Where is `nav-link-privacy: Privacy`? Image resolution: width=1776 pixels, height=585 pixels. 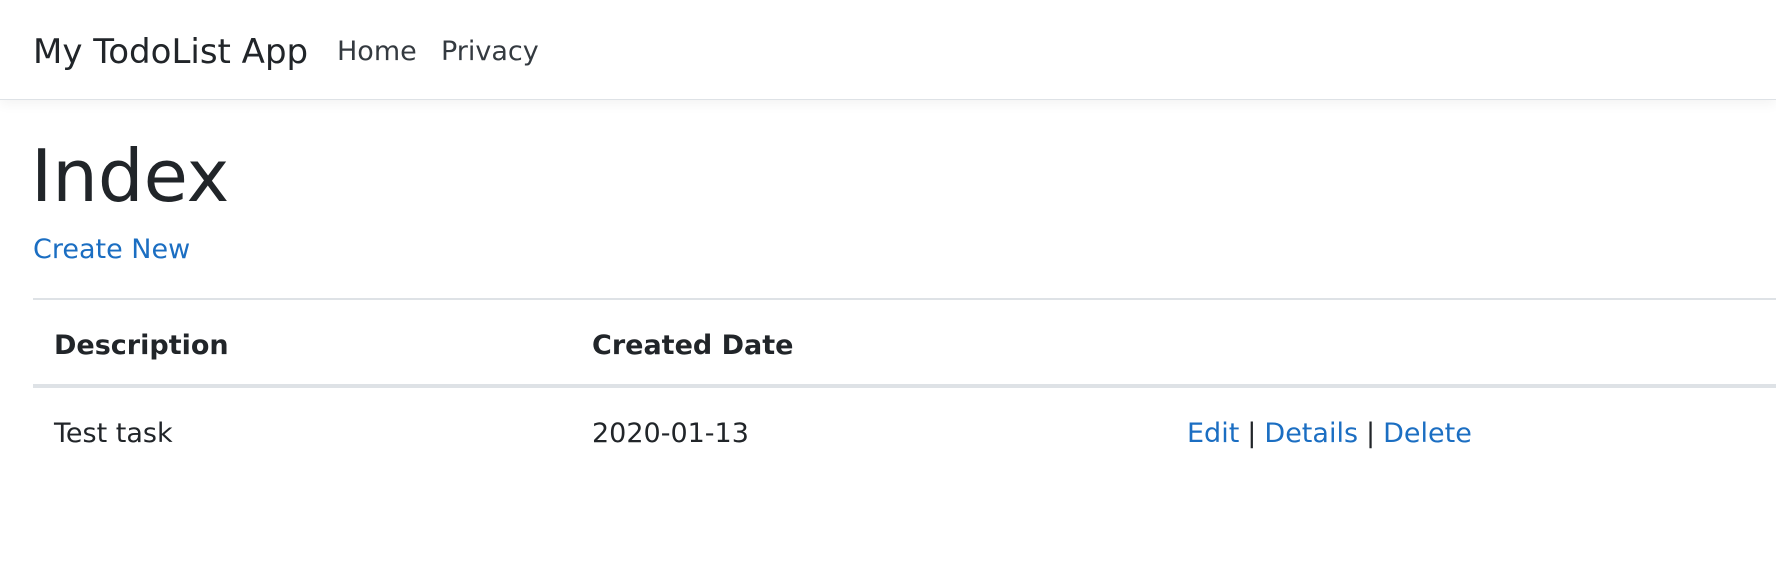 nav-link-privacy: Privacy is located at coordinates (490, 52).